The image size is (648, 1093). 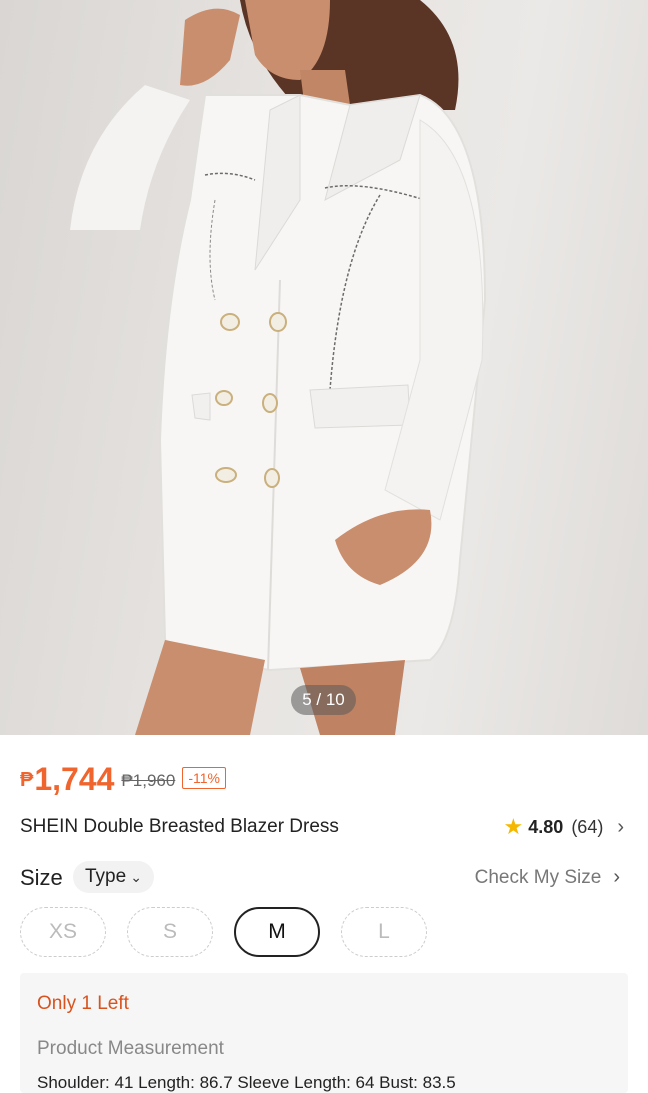 What do you see at coordinates (538, 877) in the screenshot?
I see `check-my-size-label: Check My Size` at bounding box center [538, 877].